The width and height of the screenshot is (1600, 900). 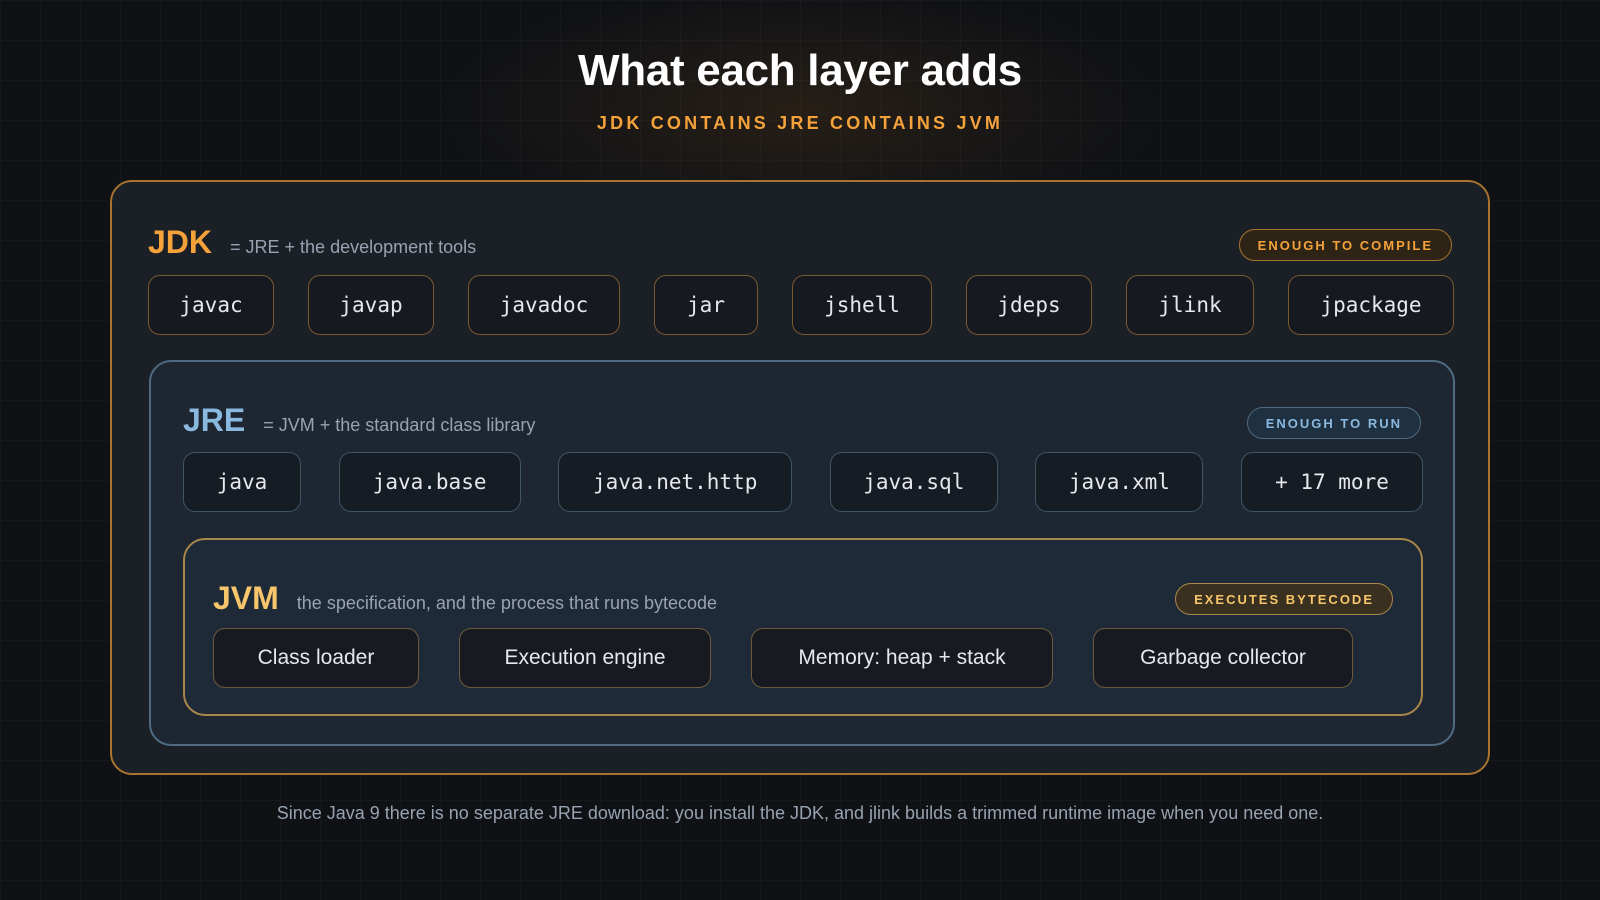 What do you see at coordinates (316, 658) in the screenshot?
I see `component-chip-class-loader: Class loader` at bounding box center [316, 658].